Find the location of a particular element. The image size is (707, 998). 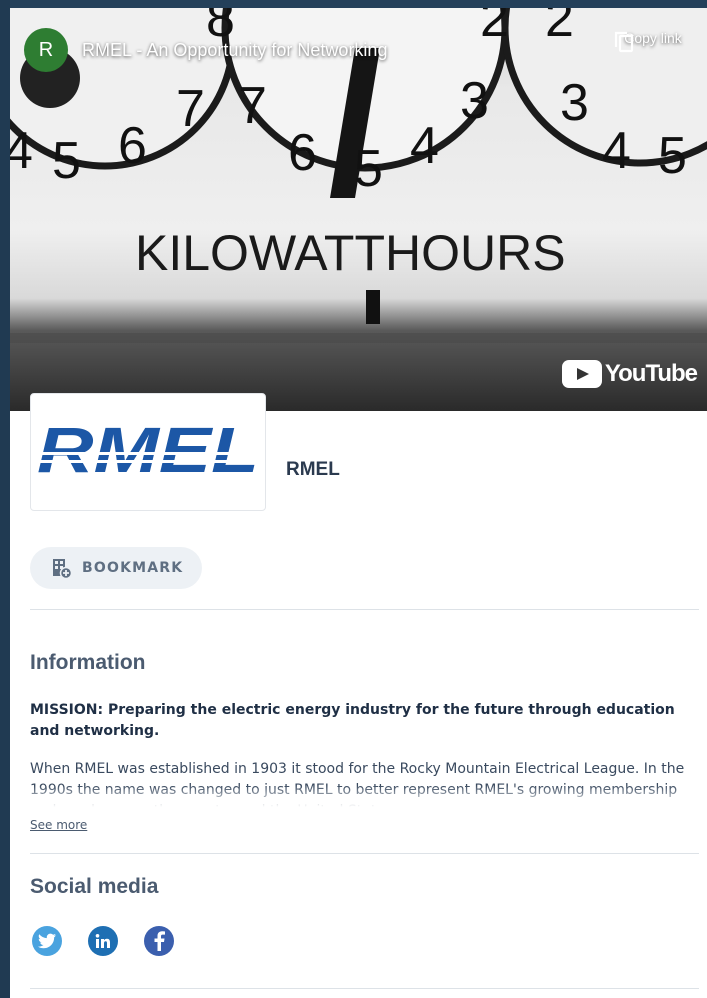

video-title-row: R RMEL - An Opportunity for Networking is located at coordinates (205, 50).